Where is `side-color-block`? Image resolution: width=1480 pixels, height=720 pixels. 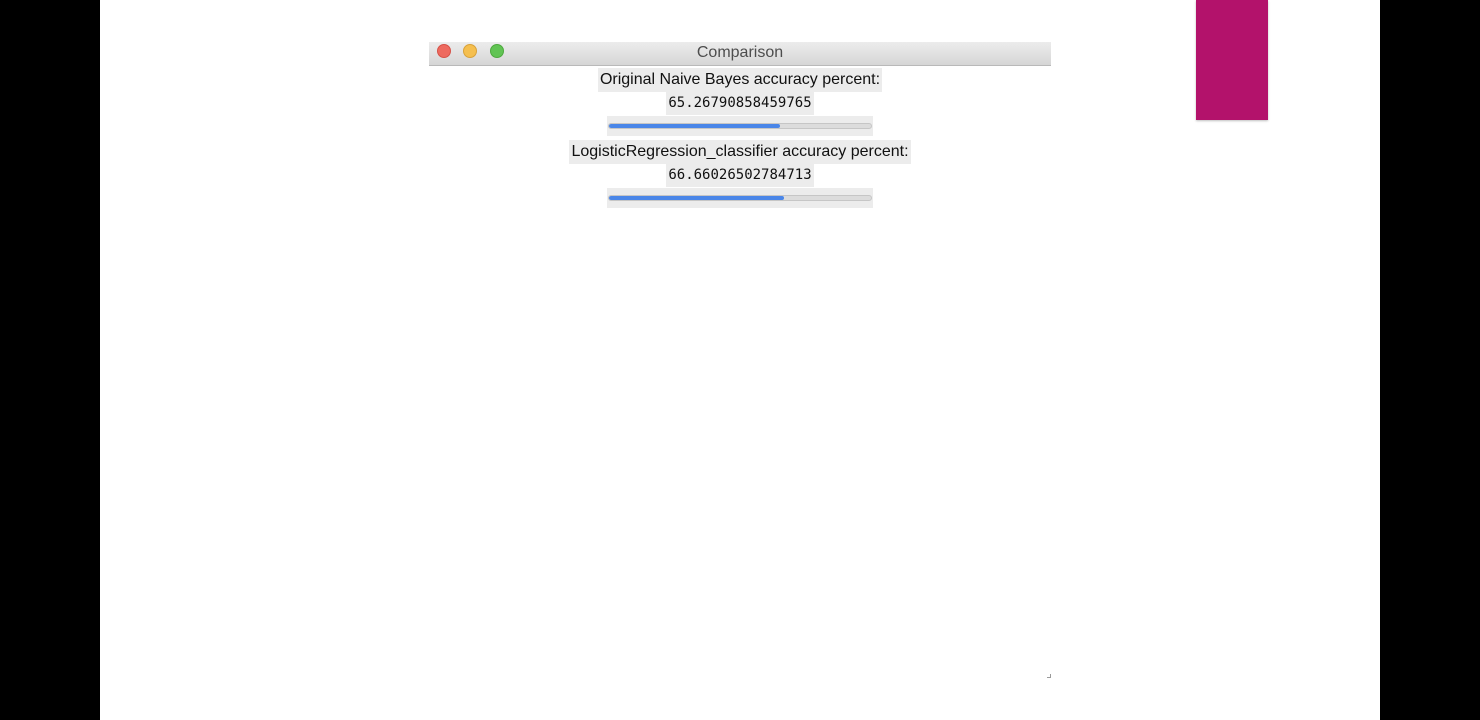 side-color-block is located at coordinates (1232, 60).